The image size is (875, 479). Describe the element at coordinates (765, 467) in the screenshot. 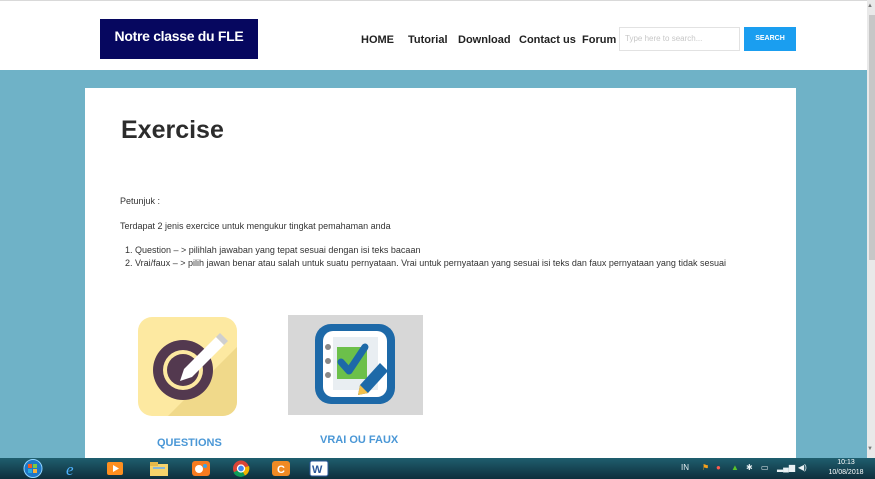

I see `battery-tray-icon: ▭` at that location.